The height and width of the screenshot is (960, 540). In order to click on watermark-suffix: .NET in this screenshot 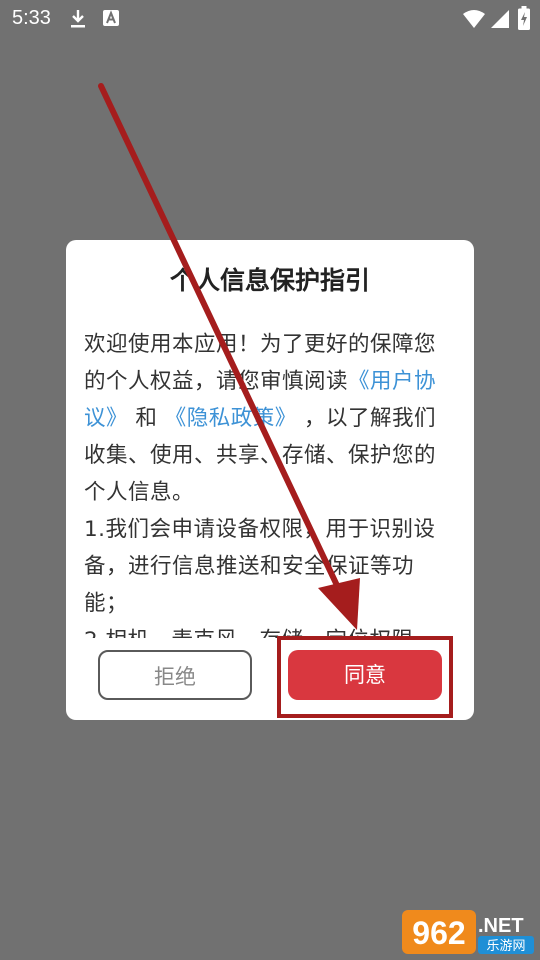, I will do `click(501, 926)`.